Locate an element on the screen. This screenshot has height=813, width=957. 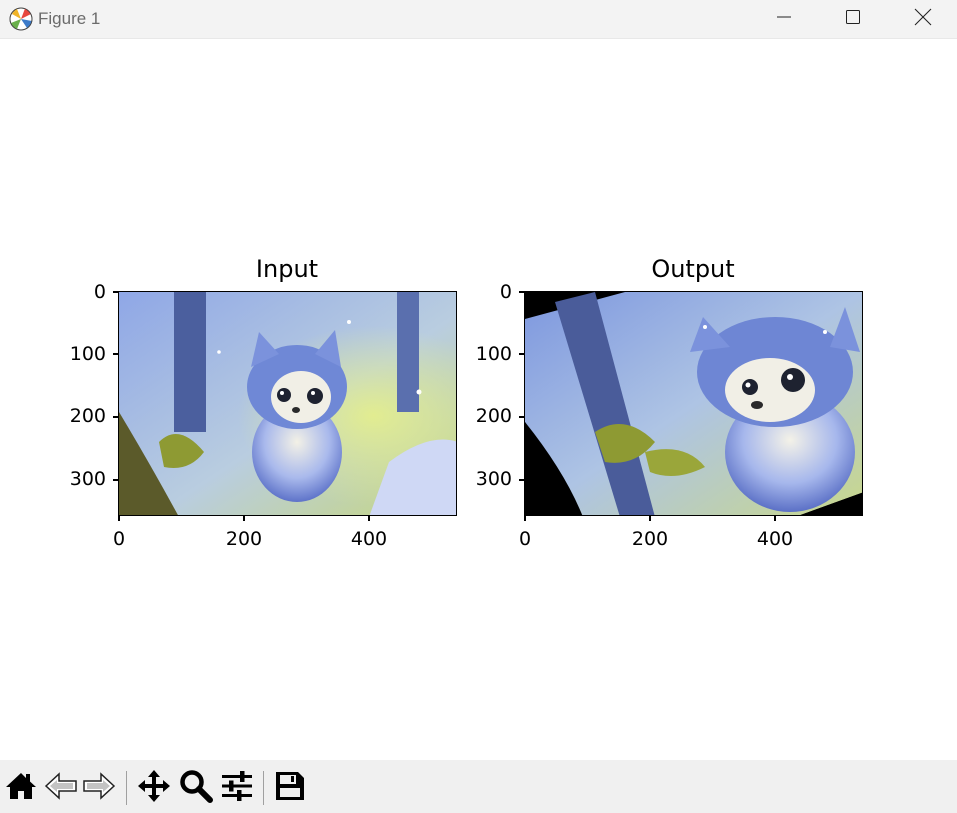
zoom-icon is located at coordinates (196, 788).